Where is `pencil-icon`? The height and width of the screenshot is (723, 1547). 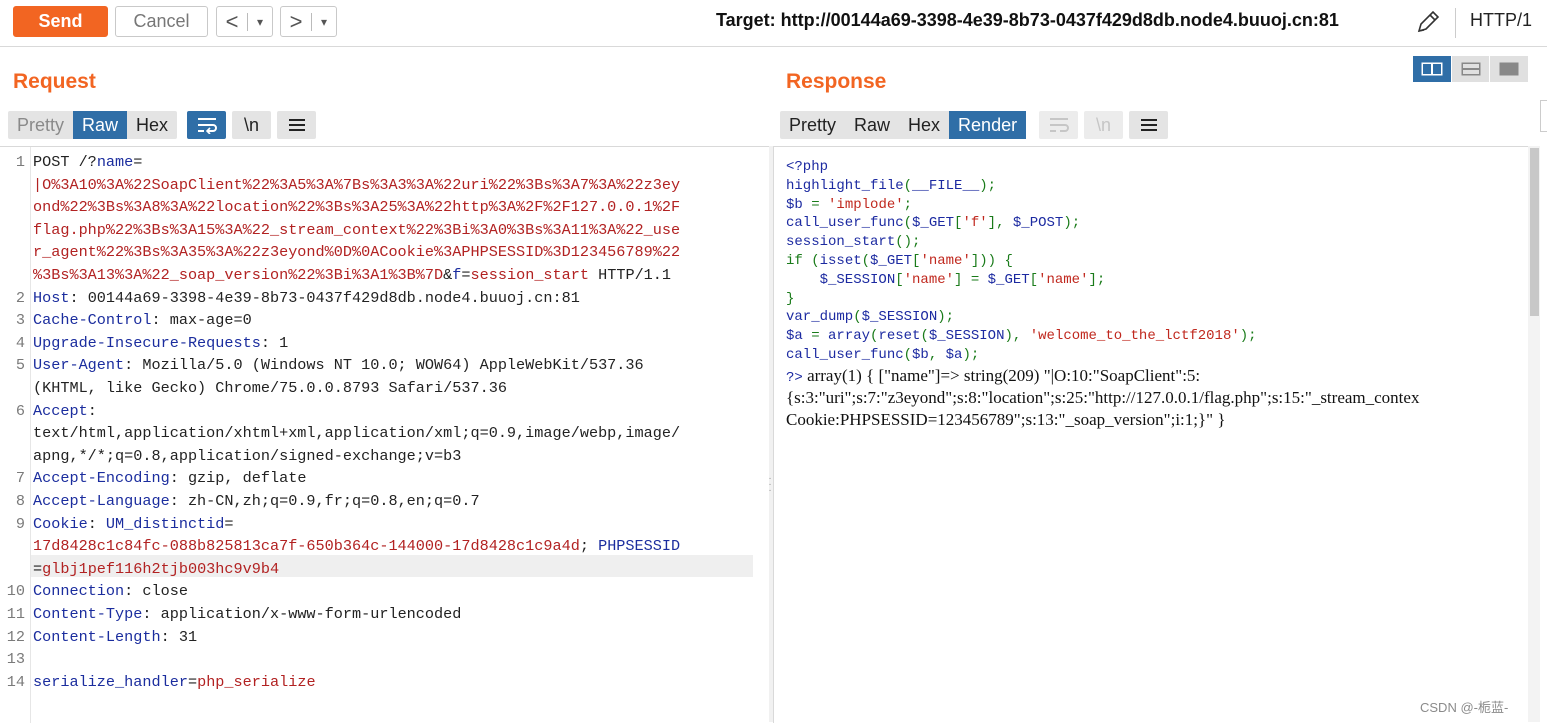
pencil-icon is located at coordinates (1428, 22).